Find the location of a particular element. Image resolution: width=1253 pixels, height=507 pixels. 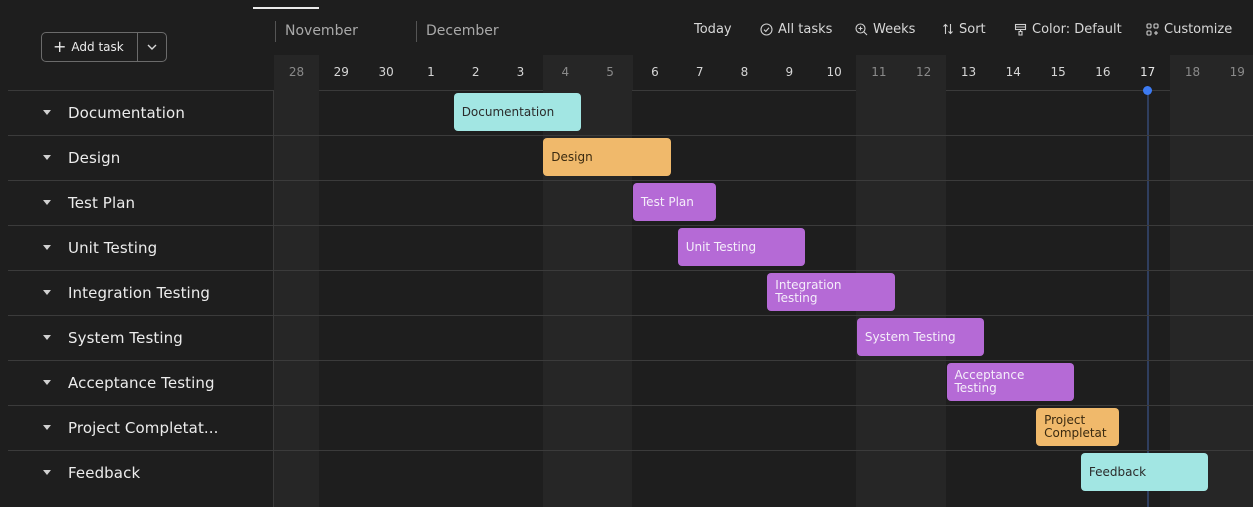

day-label: 6 is located at coordinates (655, 72).